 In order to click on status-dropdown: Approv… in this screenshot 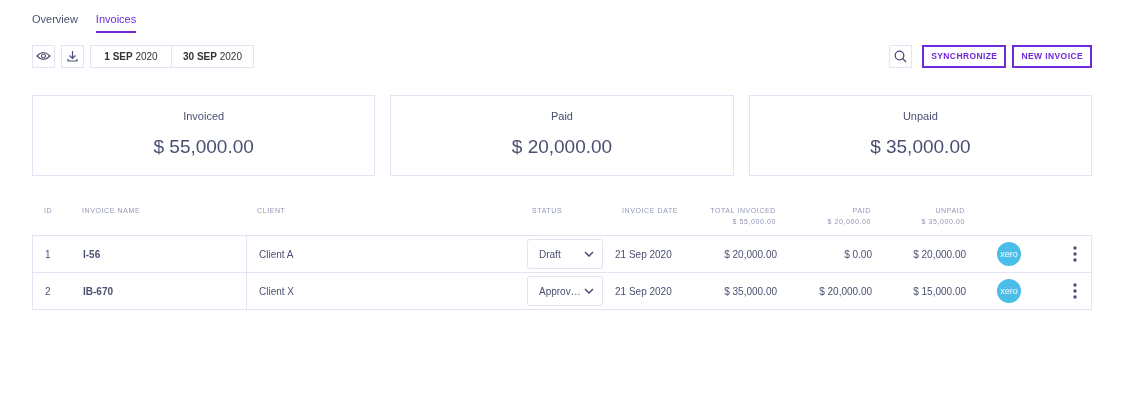, I will do `click(565, 291)`.